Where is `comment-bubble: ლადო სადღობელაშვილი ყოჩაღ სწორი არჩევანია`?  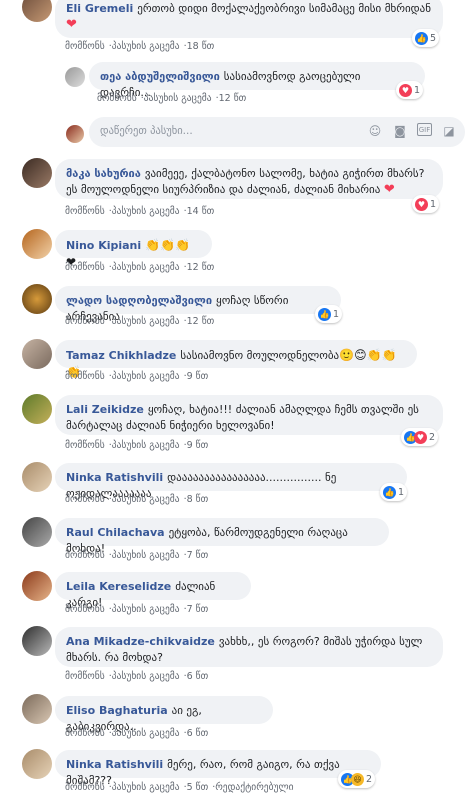 comment-bubble: ლადო სადღობელაშვილი ყოჩაღ სწორი არჩევანია is located at coordinates (198, 304).